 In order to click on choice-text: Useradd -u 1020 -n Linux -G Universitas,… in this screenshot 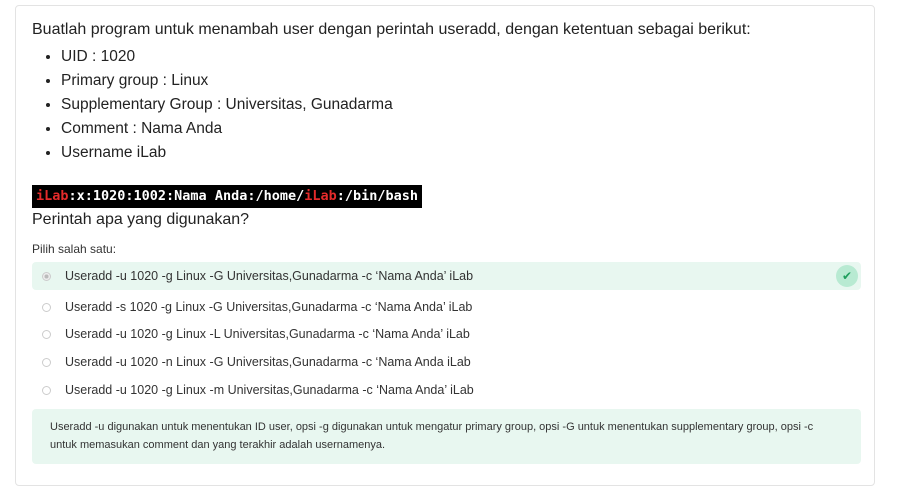, I will do `click(268, 362)`.